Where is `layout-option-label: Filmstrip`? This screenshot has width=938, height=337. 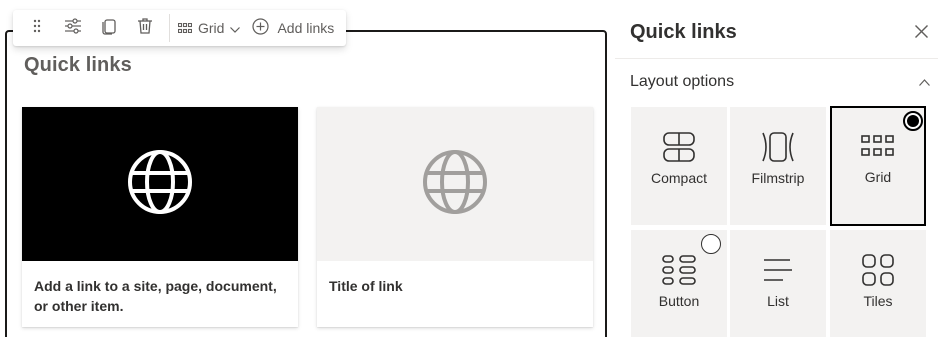 layout-option-label: Filmstrip is located at coordinates (778, 178).